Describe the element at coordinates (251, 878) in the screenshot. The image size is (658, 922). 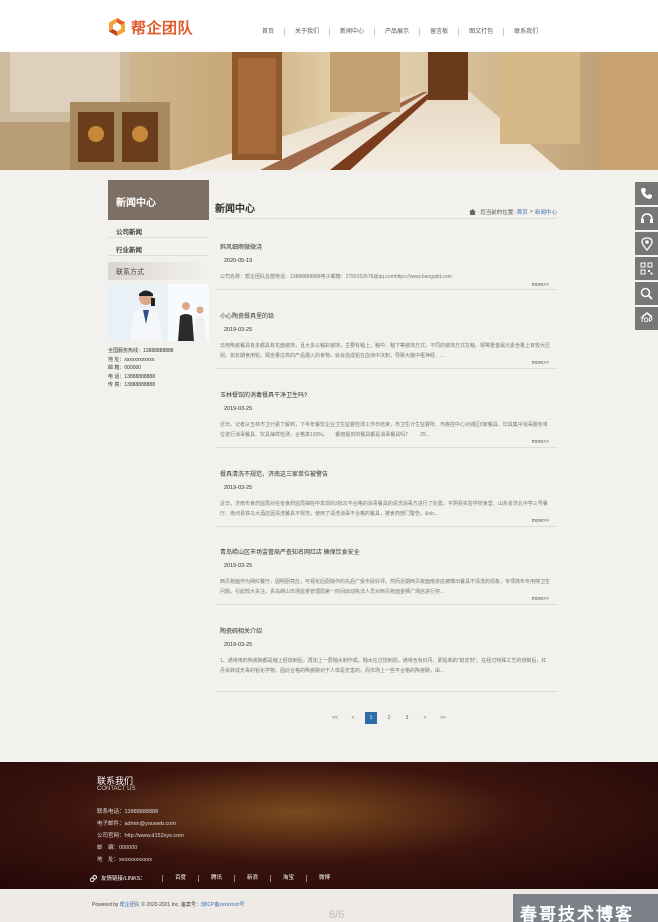
I see `friend-link-sina: 新浪` at that location.